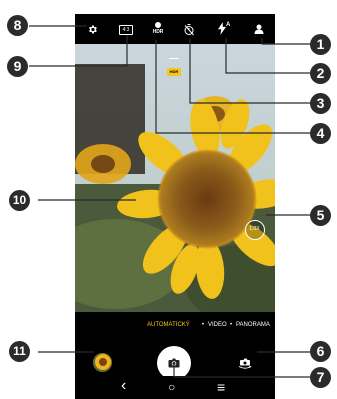 The image size is (337, 399). What do you see at coordinates (320, 215) in the screenshot?
I see `callout-5: 5` at bounding box center [320, 215].